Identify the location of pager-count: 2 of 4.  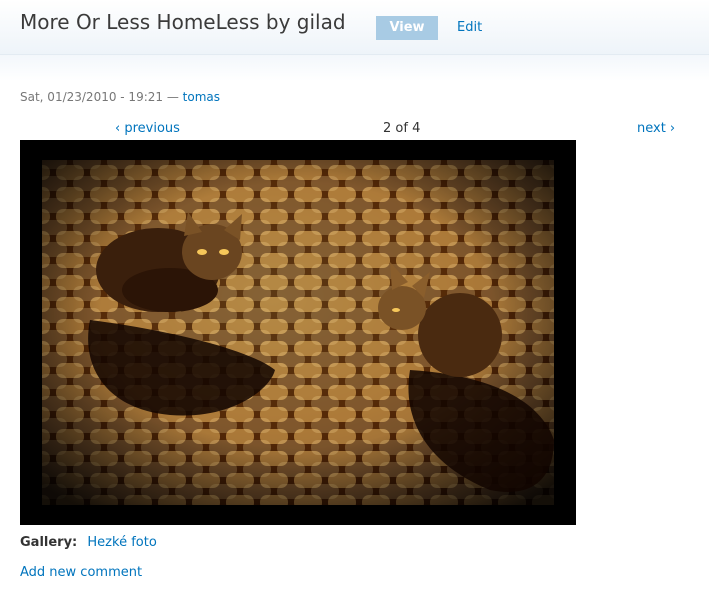
(402, 128).